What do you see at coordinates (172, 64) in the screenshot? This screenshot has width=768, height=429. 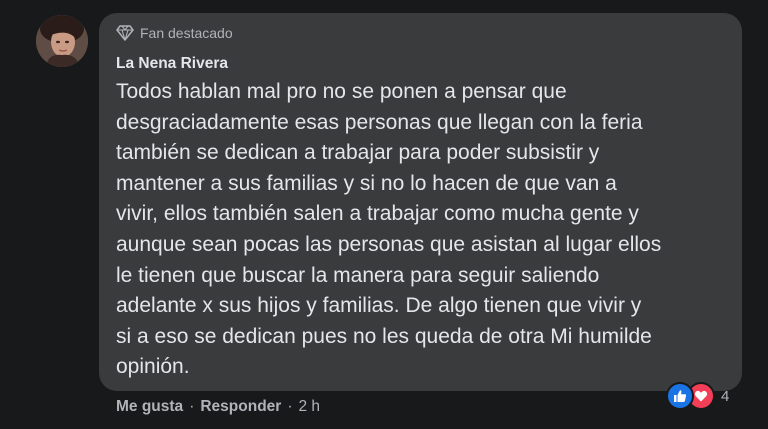 I see `author-name: La Nena Rivera` at bounding box center [172, 64].